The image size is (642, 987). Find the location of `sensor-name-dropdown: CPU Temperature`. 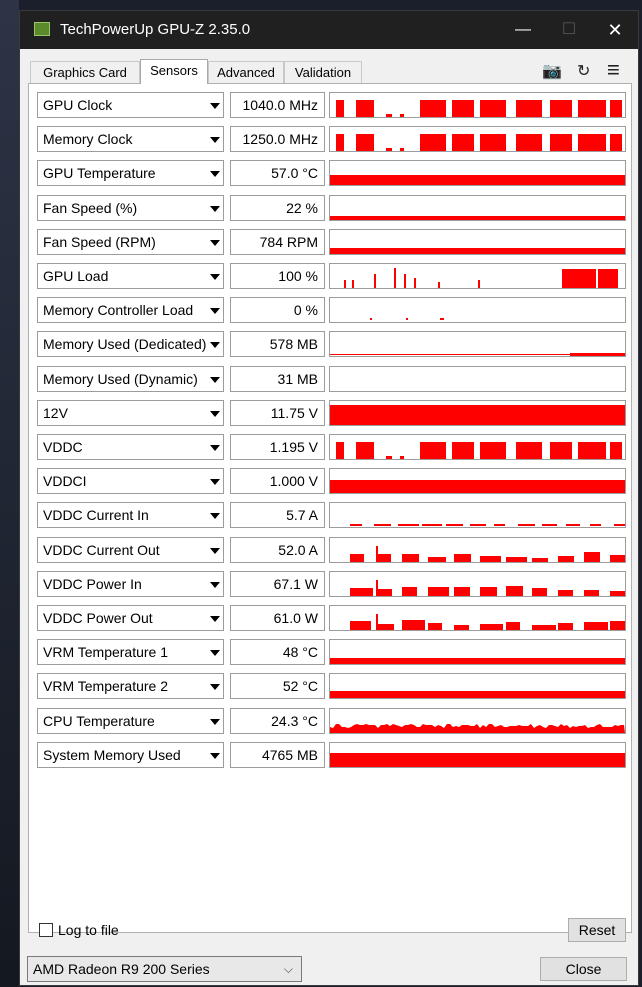

sensor-name-dropdown: CPU Temperature is located at coordinates (130, 720).